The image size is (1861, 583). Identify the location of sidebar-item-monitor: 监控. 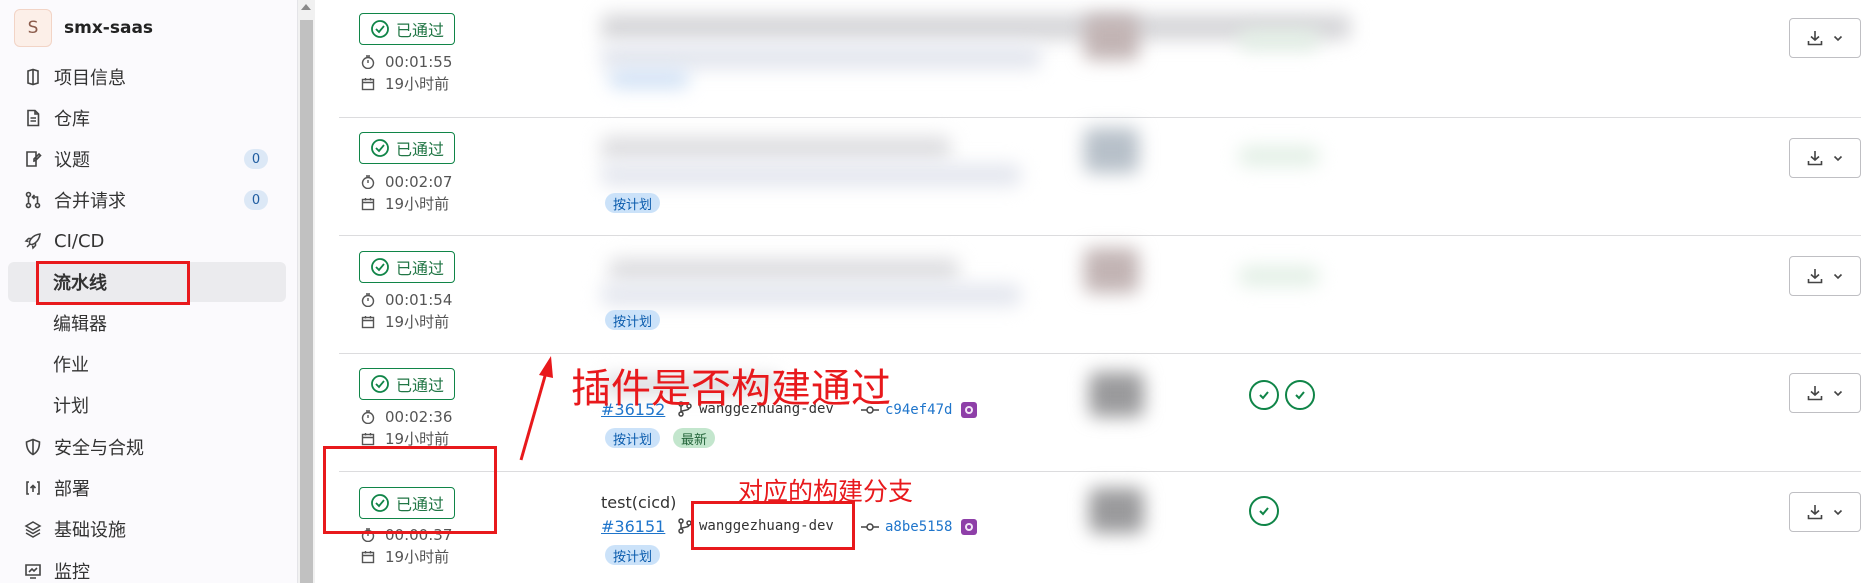
(147, 567).